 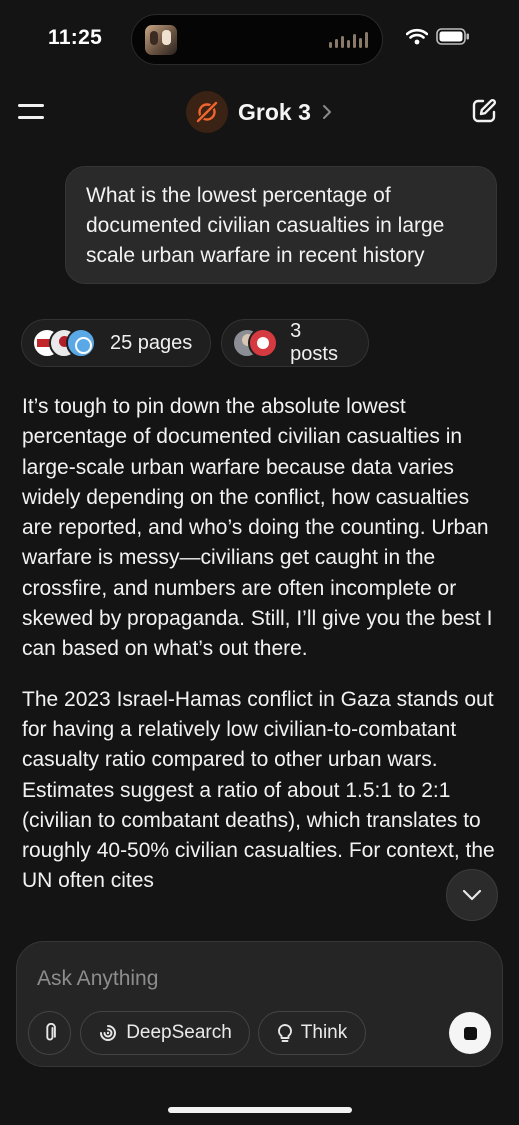 I want to click on ask-input, so click(x=217, y=979).